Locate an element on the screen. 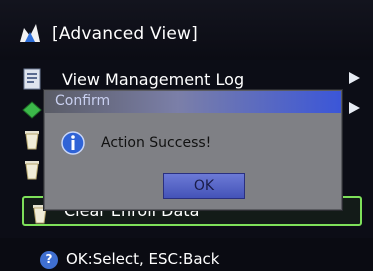  dialog-message: Action Success! is located at coordinates (156, 143).